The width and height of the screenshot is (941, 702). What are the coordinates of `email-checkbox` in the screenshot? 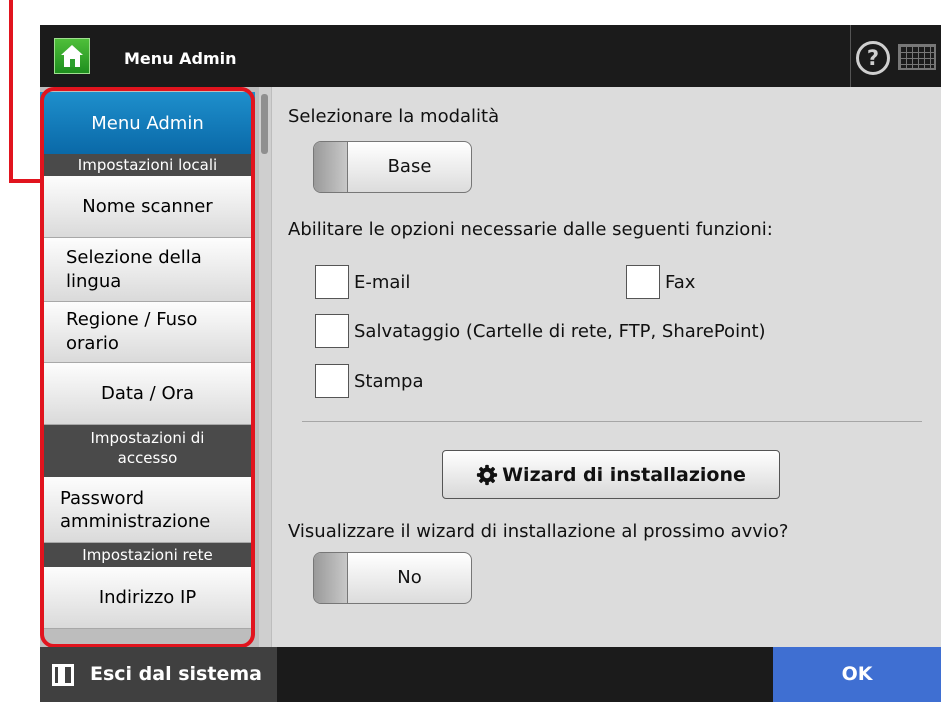 It's located at (332, 282).